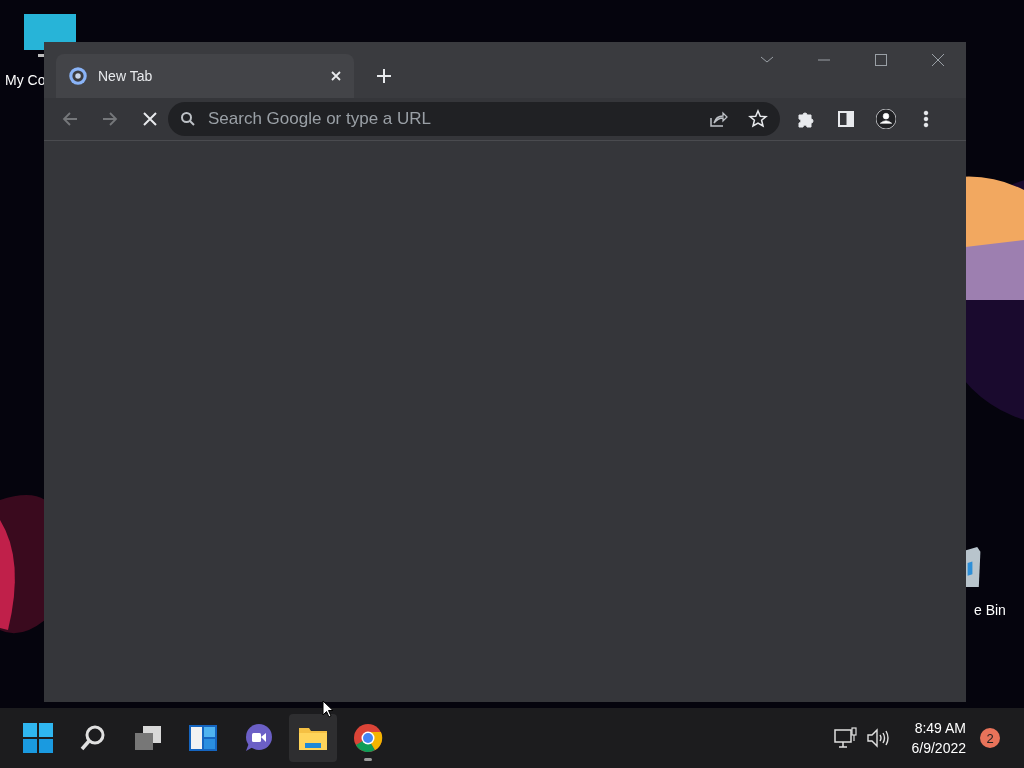 The width and height of the screenshot is (1024, 768). I want to click on browser-tab: New Tab, so click(205, 76).